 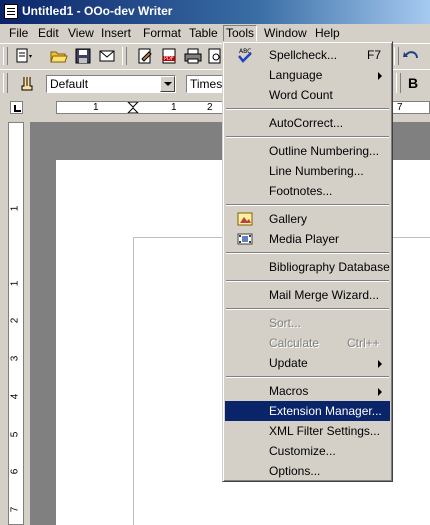 I want to click on email-icon, so click(x=107, y=56).